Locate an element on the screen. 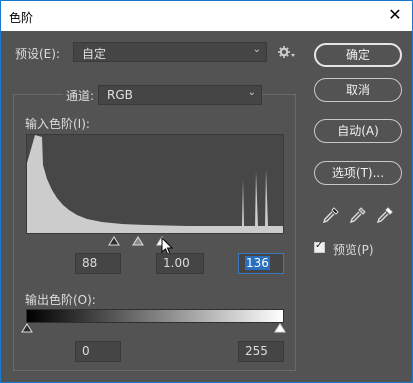 The image size is (413, 383). preview-label: 预览(P) is located at coordinates (353, 249).